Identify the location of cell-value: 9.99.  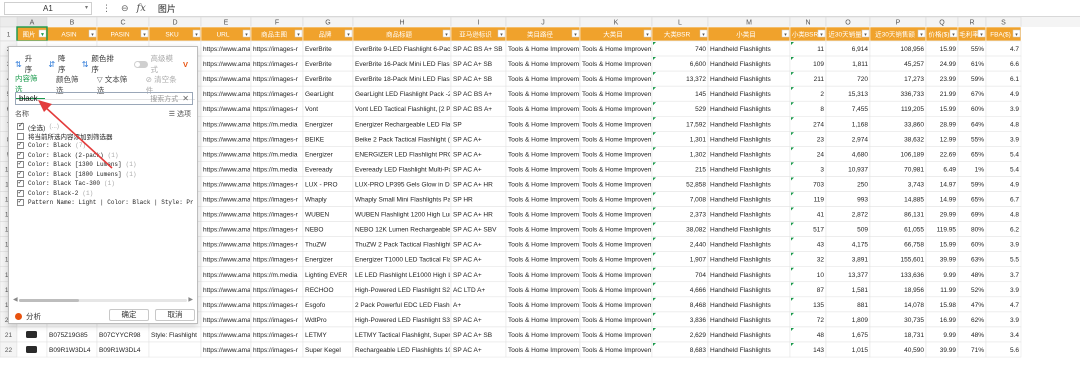
(949, 335).